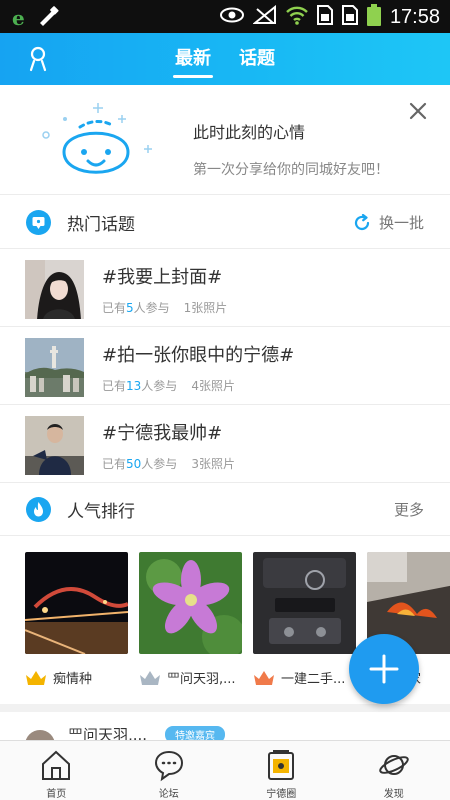 The height and width of the screenshot is (800, 450). Describe the element at coordinates (18, 18) in the screenshot. I see `browser-e-icon: e` at that location.